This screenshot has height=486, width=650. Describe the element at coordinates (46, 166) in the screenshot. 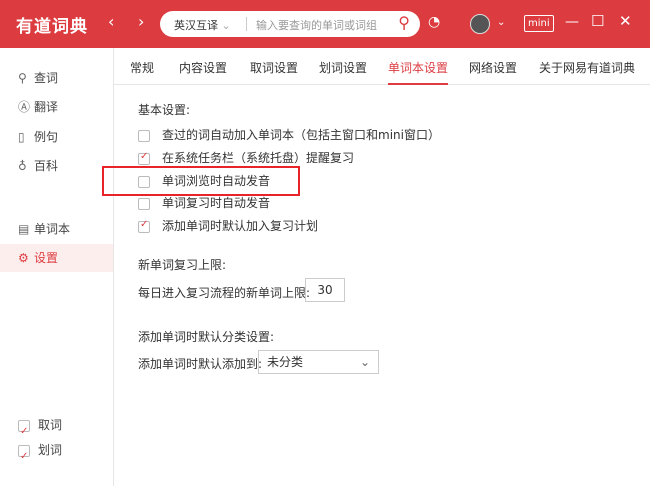

I see `sidebar-item-label: 百科` at that location.